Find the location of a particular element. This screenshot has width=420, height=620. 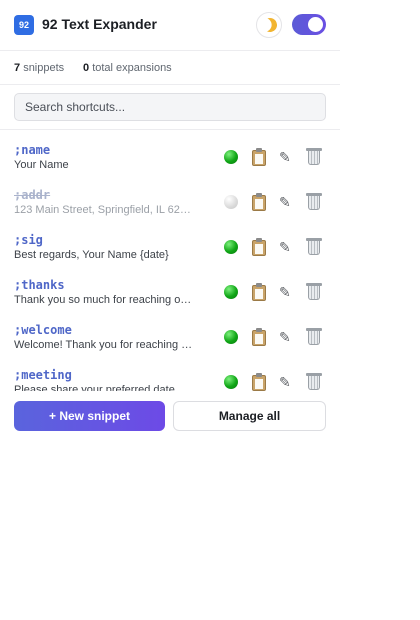

stats-bar: 7 snippets 0 total expansions is located at coordinates (170, 68).